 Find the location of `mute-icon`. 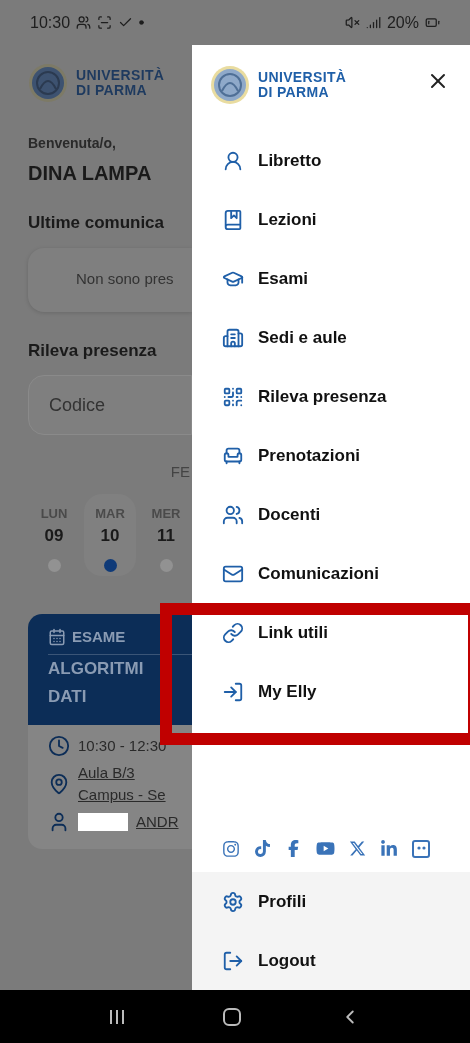

mute-icon is located at coordinates (352, 22).